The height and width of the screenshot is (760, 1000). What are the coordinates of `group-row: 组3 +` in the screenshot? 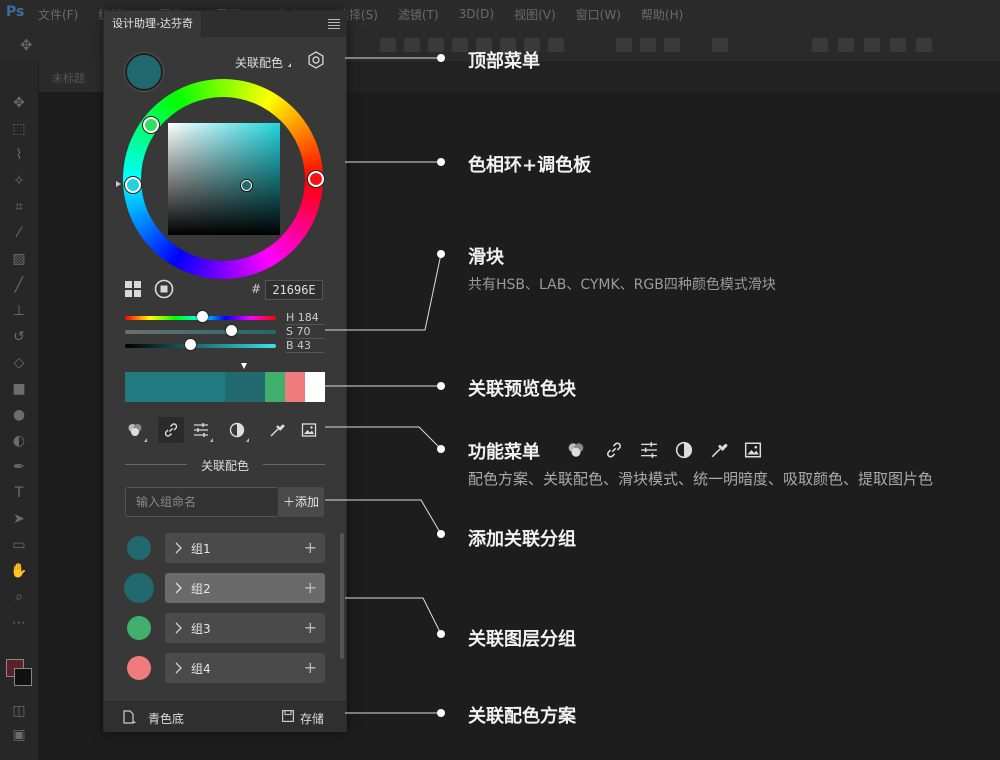 It's located at (225, 628).